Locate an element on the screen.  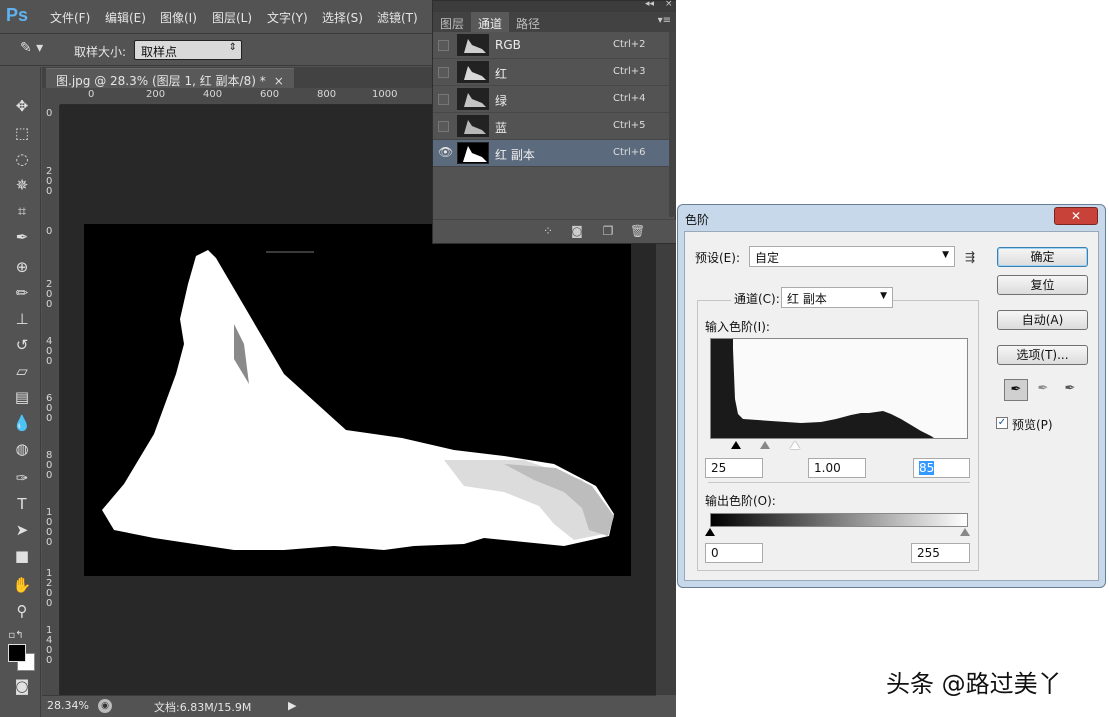
channel-row-rgb: RGB Ctrl+2 is located at coordinates (551, 45).